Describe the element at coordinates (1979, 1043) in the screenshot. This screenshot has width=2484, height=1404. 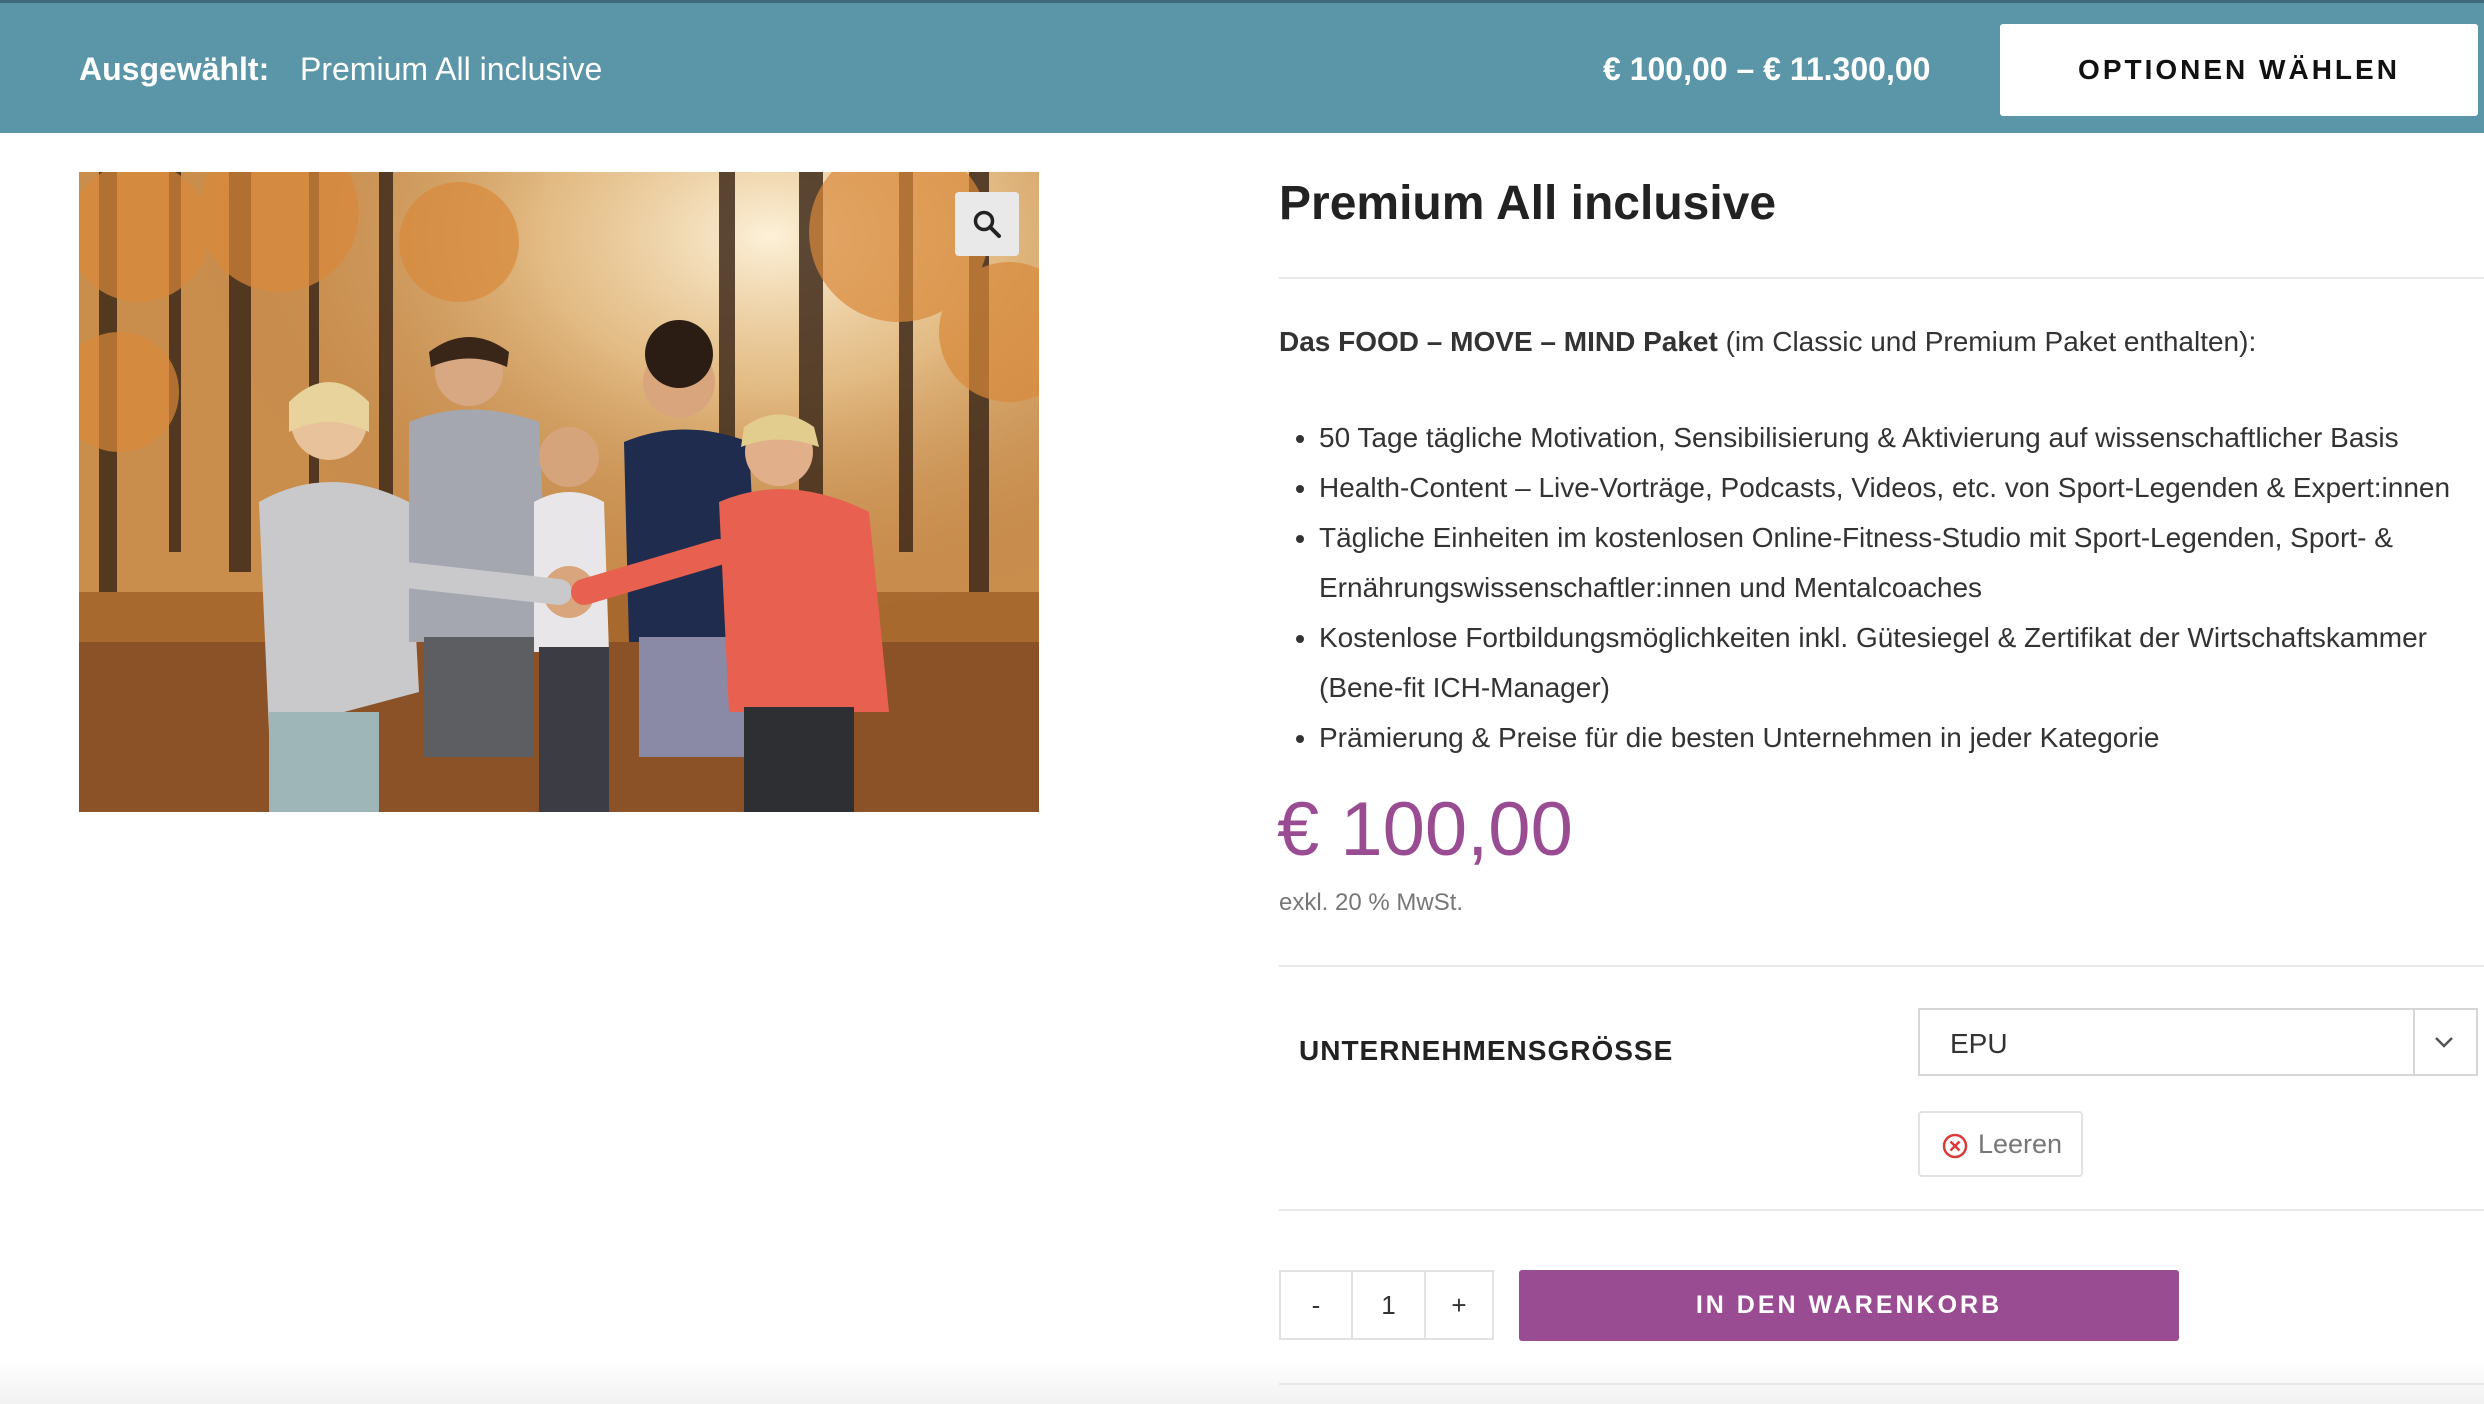
I see `select-value: EPU` at that location.